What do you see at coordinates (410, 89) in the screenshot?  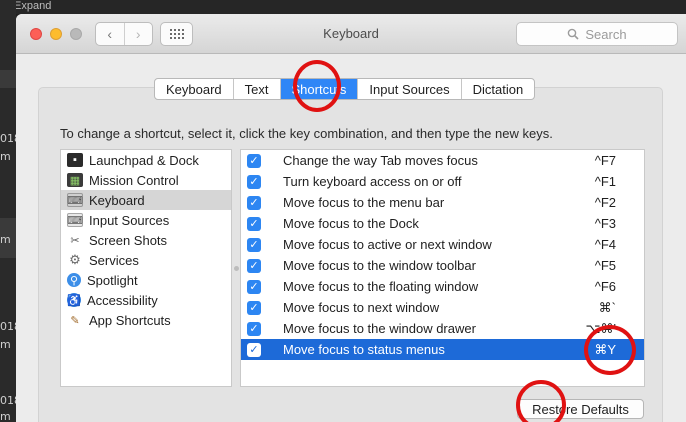 I see `tab-input-sources: Input Sources` at bounding box center [410, 89].